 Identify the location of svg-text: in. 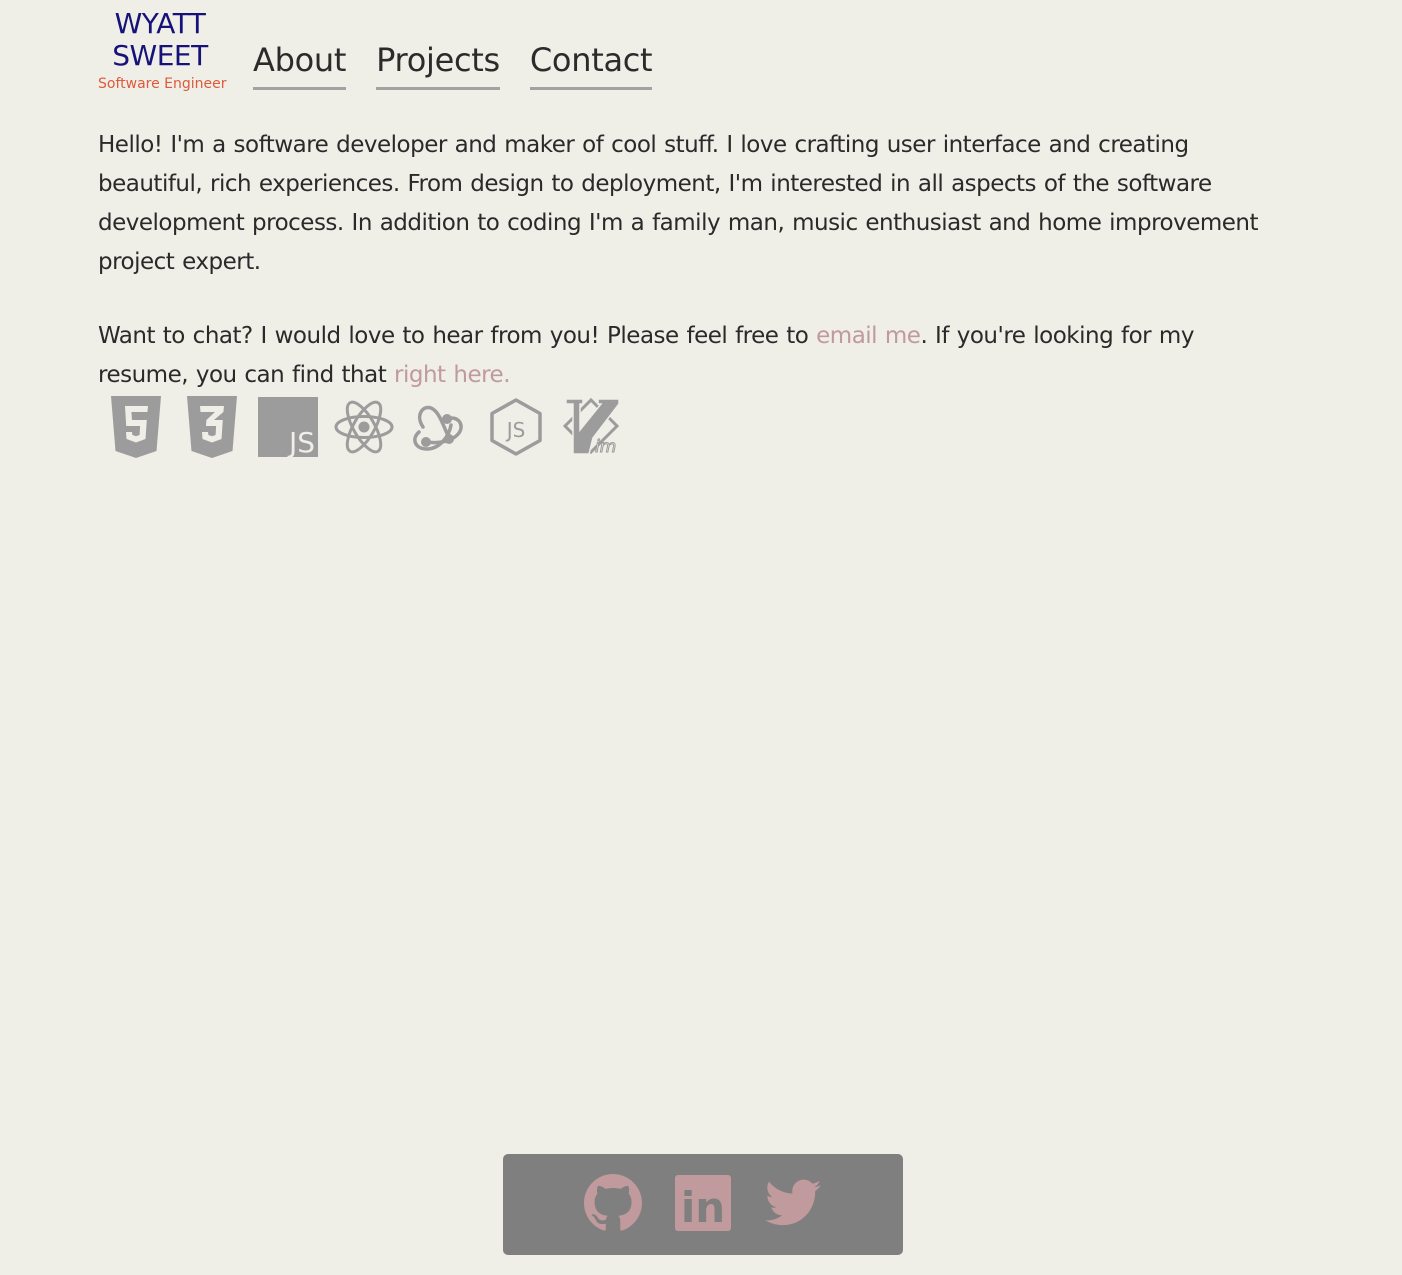
(703, 1207).